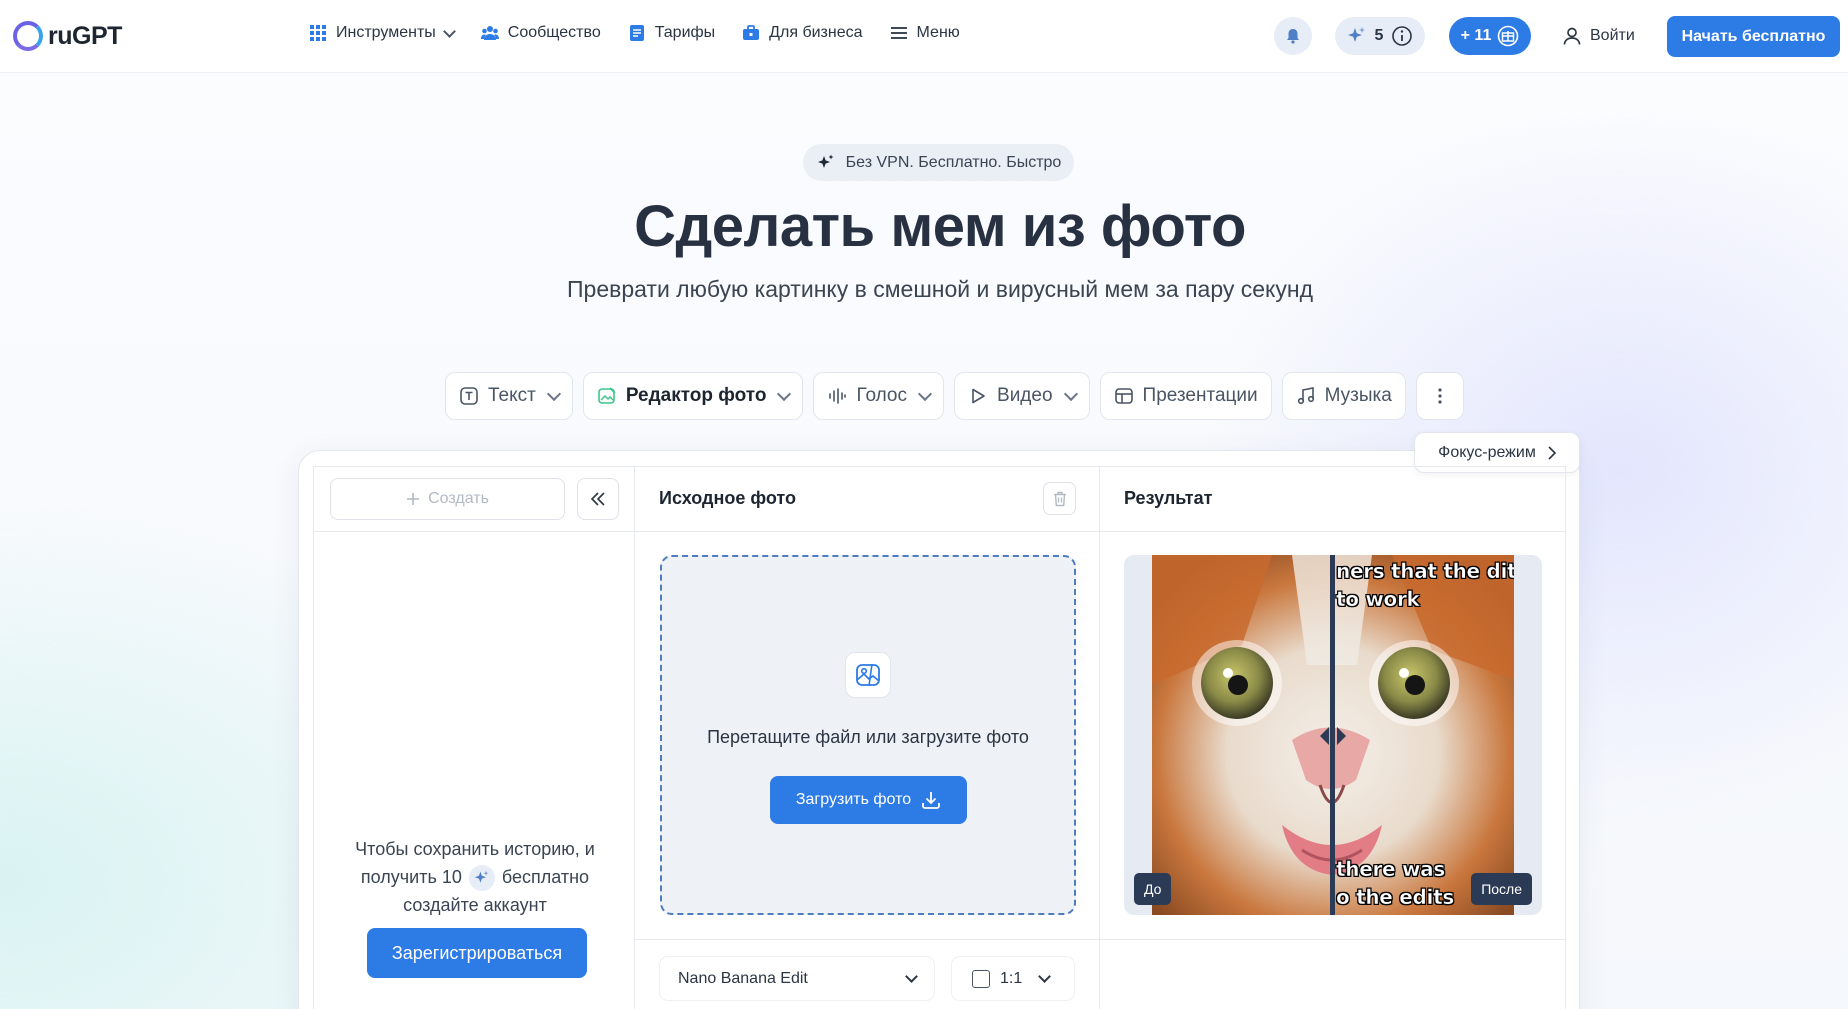  What do you see at coordinates (469, 396) in the screenshot?
I see `text-icon` at bounding box center [469, 396].